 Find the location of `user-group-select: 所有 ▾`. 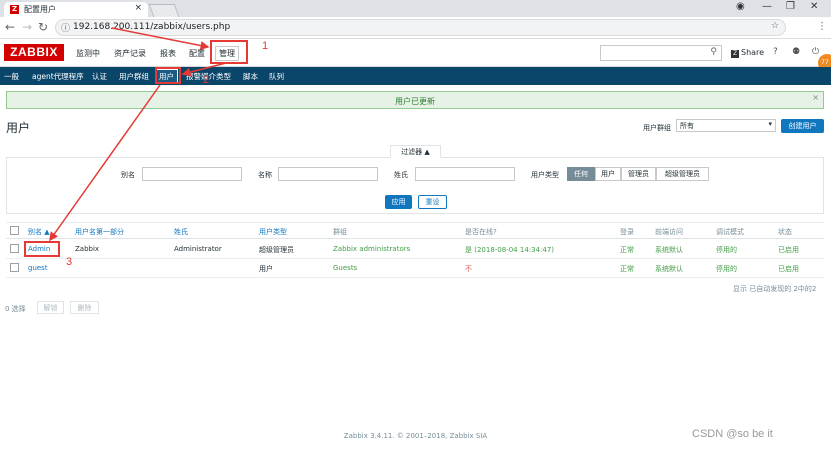

user-group-select: 所有 ▾ is located at coordinates (726, 125).